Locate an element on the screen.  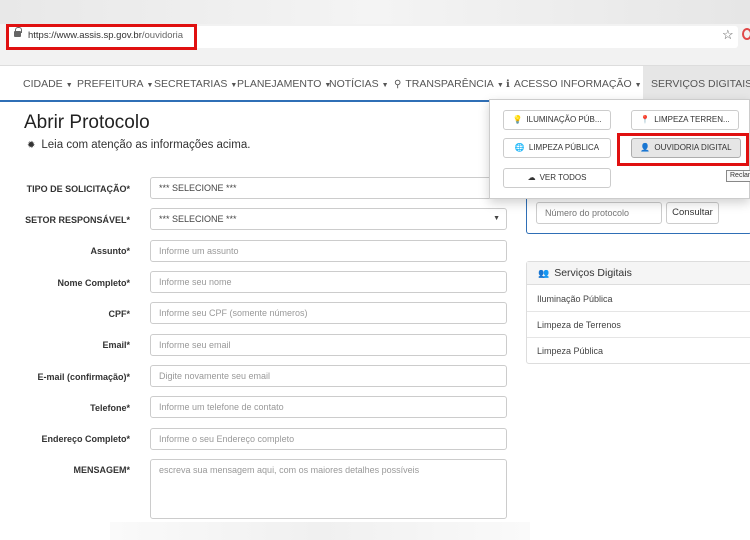
consultar-button: Consultar is located at coordinates (692, 213).